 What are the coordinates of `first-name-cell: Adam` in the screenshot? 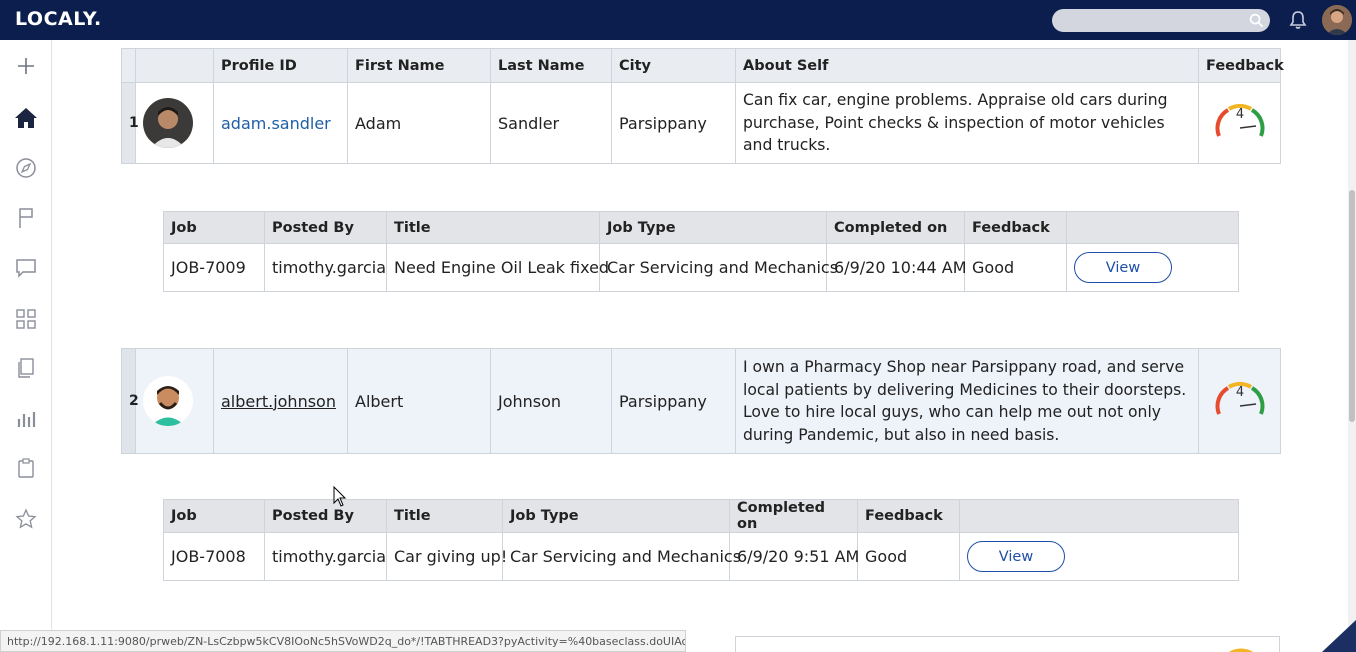 It's located at (419, 123).